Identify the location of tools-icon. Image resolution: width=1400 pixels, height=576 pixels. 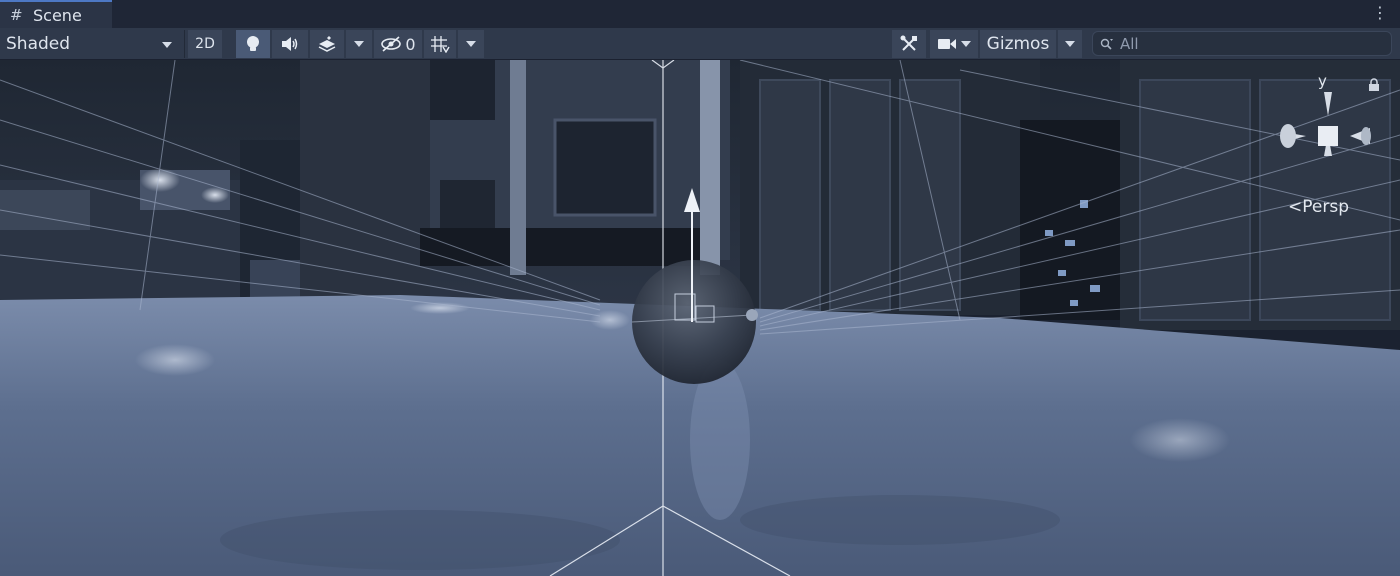
(908, 43).